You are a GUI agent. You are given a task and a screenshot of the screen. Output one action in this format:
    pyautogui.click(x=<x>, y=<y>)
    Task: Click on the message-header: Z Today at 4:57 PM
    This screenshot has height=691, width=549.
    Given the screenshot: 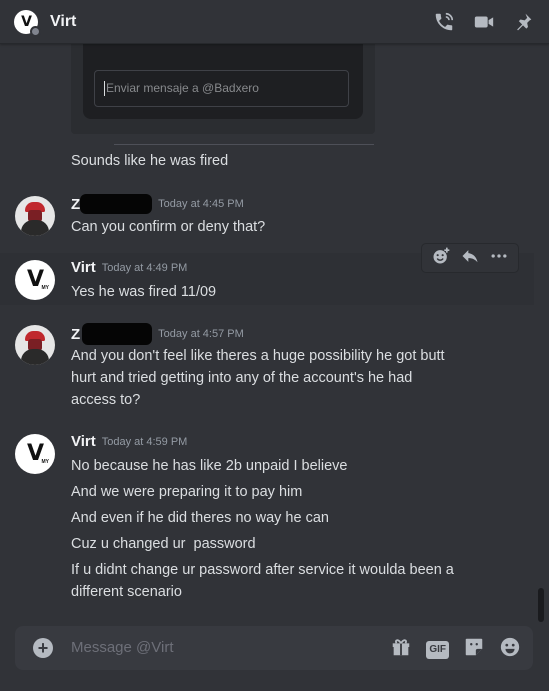 What is the action you would take?
    pyautogui.click(x=157, y=334)
    